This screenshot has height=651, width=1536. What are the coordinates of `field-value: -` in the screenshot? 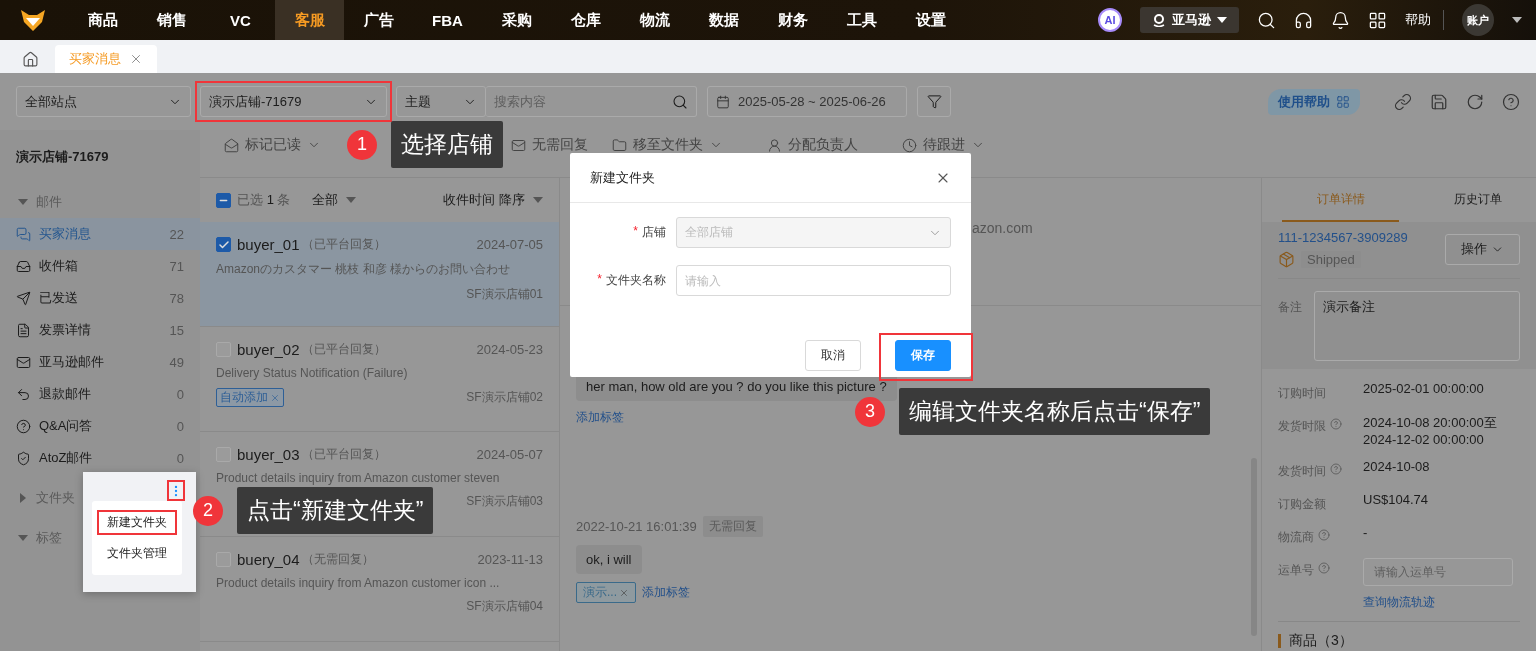 It's located at (1365, 533).